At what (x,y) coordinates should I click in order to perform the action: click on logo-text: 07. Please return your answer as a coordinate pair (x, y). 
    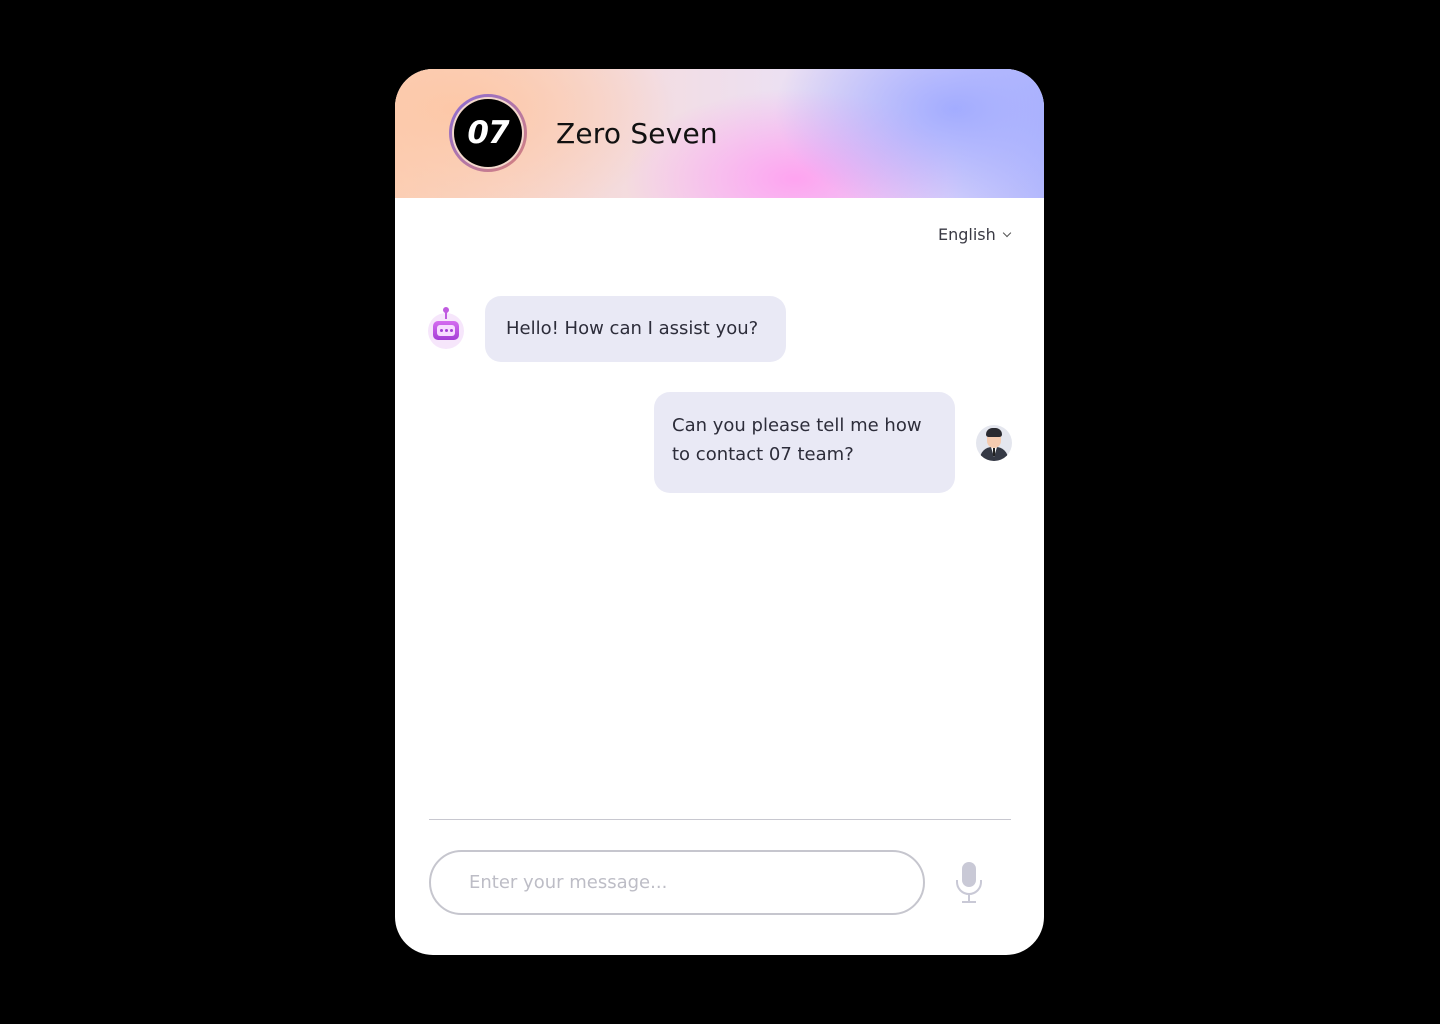
    Looking at the image, I should click on (488, 133).